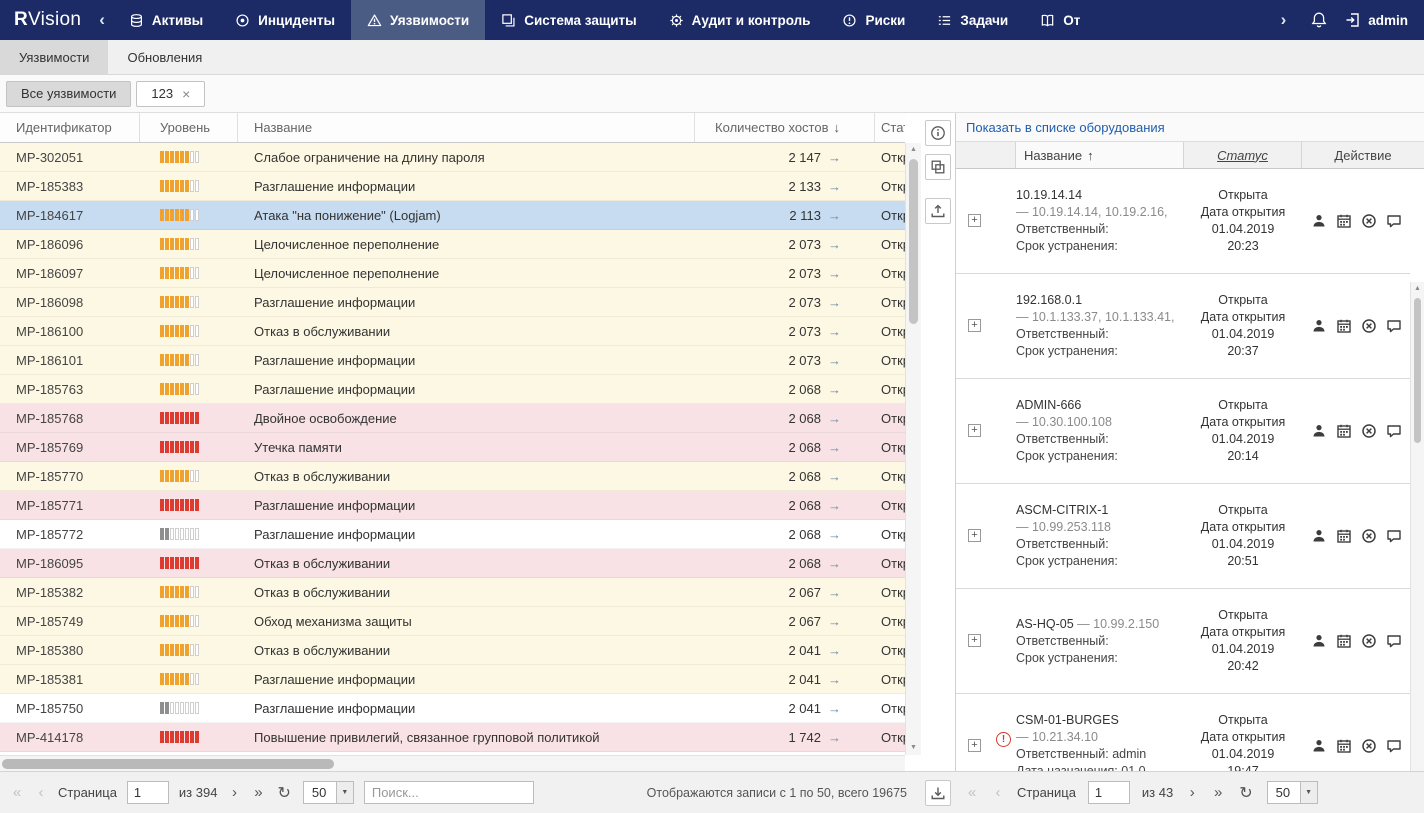 The height and width of the screenshot is (813, 1424). Describe the element at coordinates (171, 93) in the screenshot. I see `filter-tab-custom: 123 ×` at that location.